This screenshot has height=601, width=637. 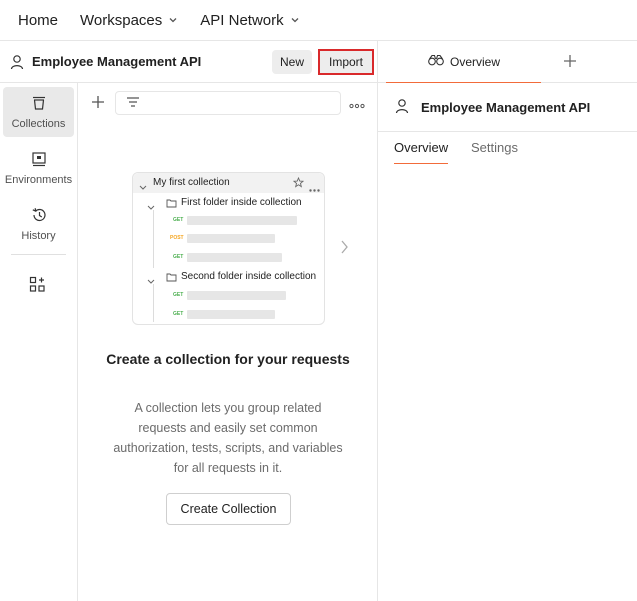 I want to click on nav-api-network-label: API Network, so click(x=242, y=20).